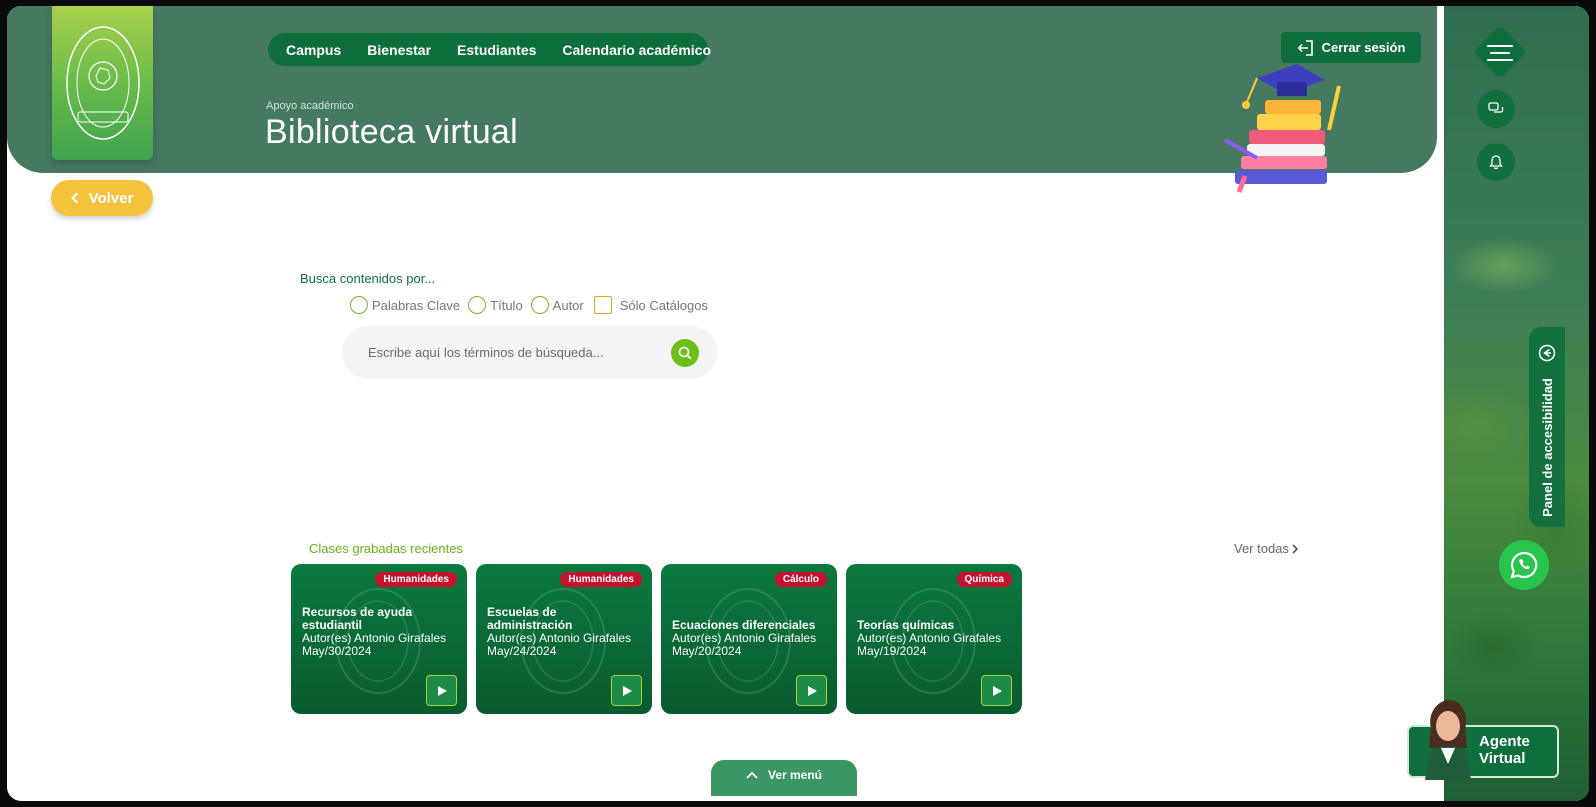 The width and height of the screenshot is (1596, 807). I want to click on search-box, so click(529, 352).